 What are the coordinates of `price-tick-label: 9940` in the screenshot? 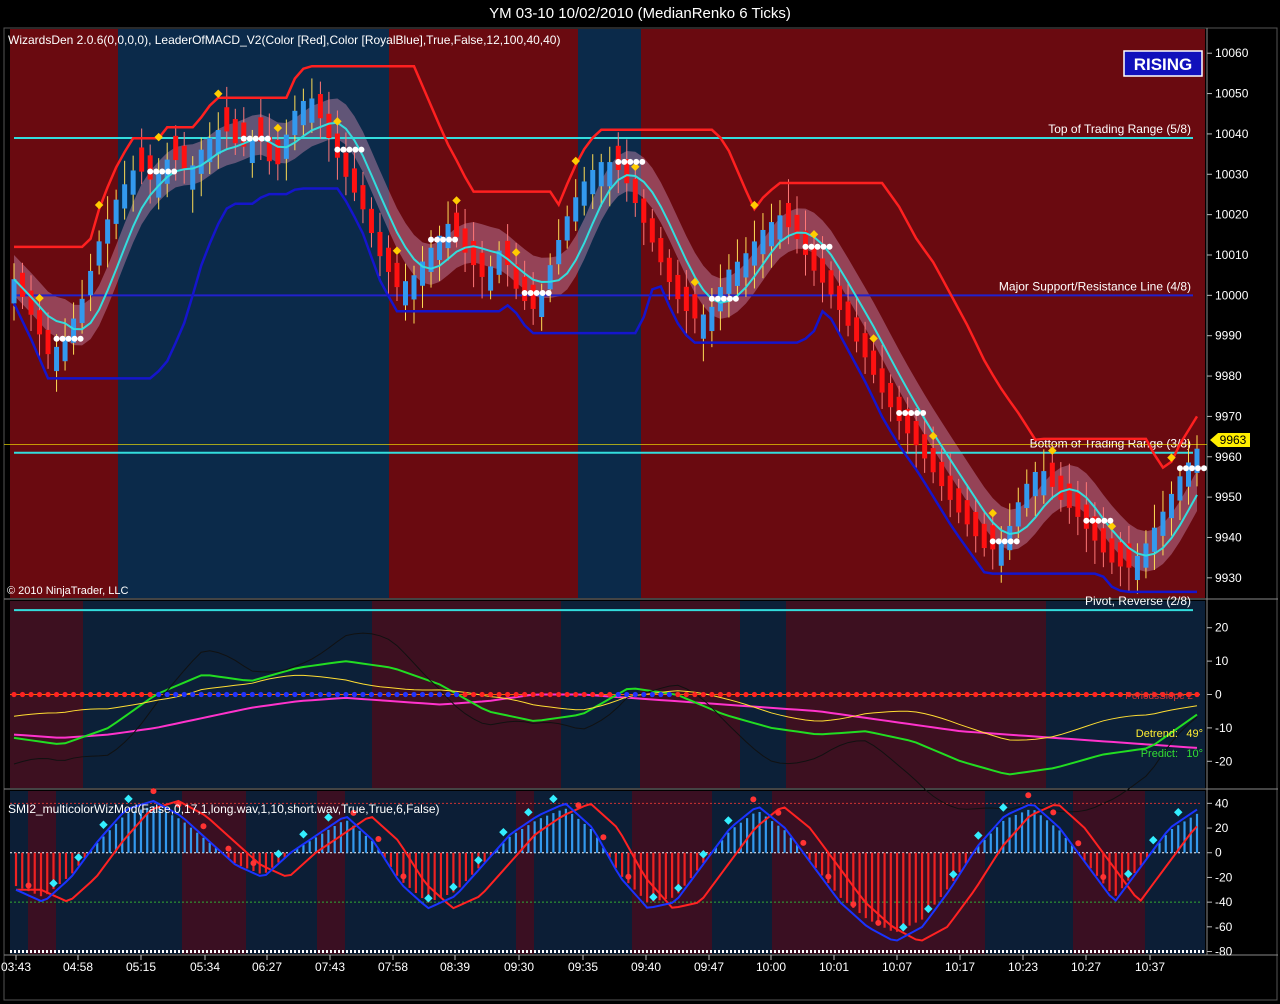 It's located at (1228, 537).